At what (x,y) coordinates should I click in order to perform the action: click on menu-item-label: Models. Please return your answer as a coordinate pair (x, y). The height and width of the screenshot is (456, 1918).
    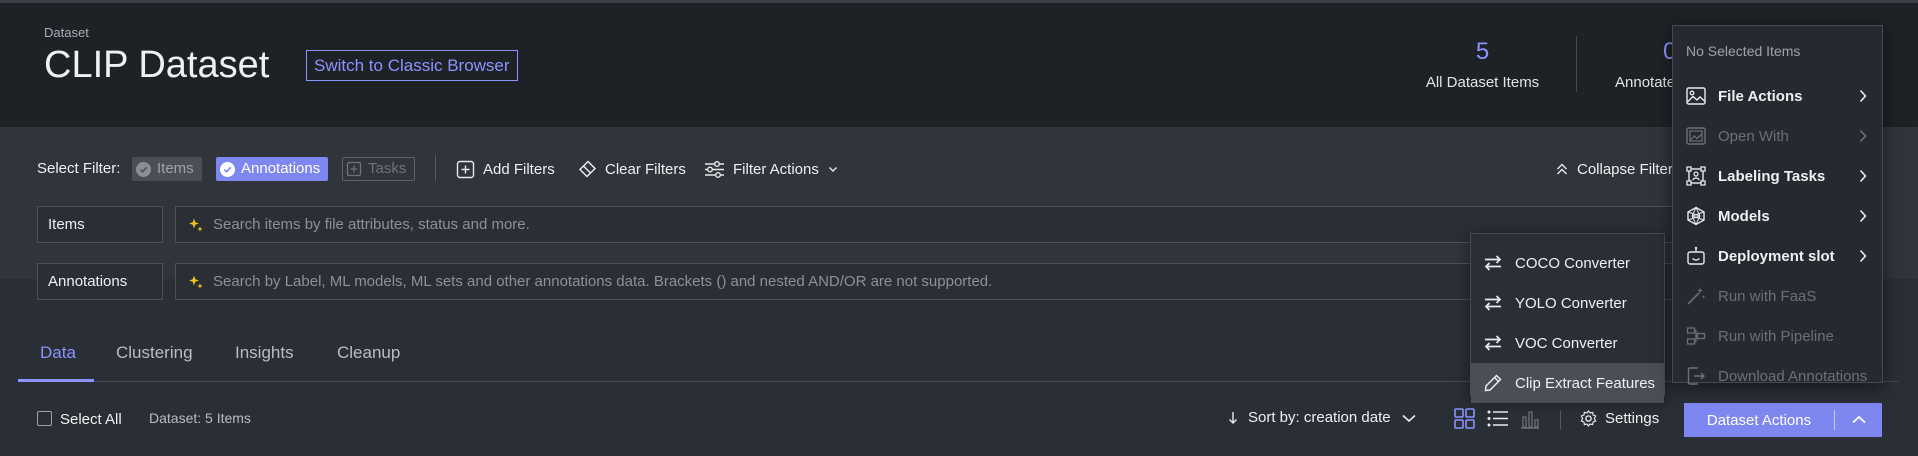
    Looking at the image, I should click on (1744, 216).